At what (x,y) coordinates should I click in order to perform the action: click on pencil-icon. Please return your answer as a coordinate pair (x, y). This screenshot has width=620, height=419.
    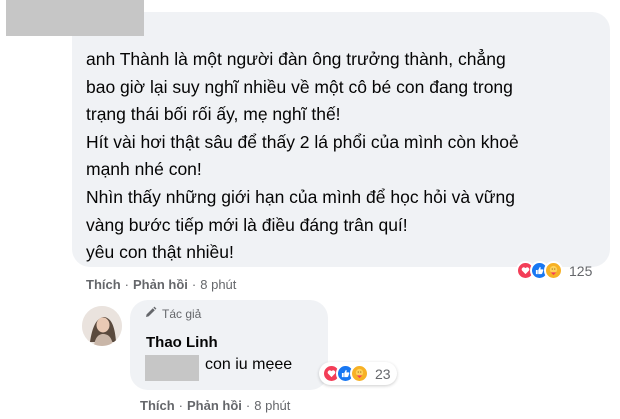
    Looking at the image, I should click on (150, 314).